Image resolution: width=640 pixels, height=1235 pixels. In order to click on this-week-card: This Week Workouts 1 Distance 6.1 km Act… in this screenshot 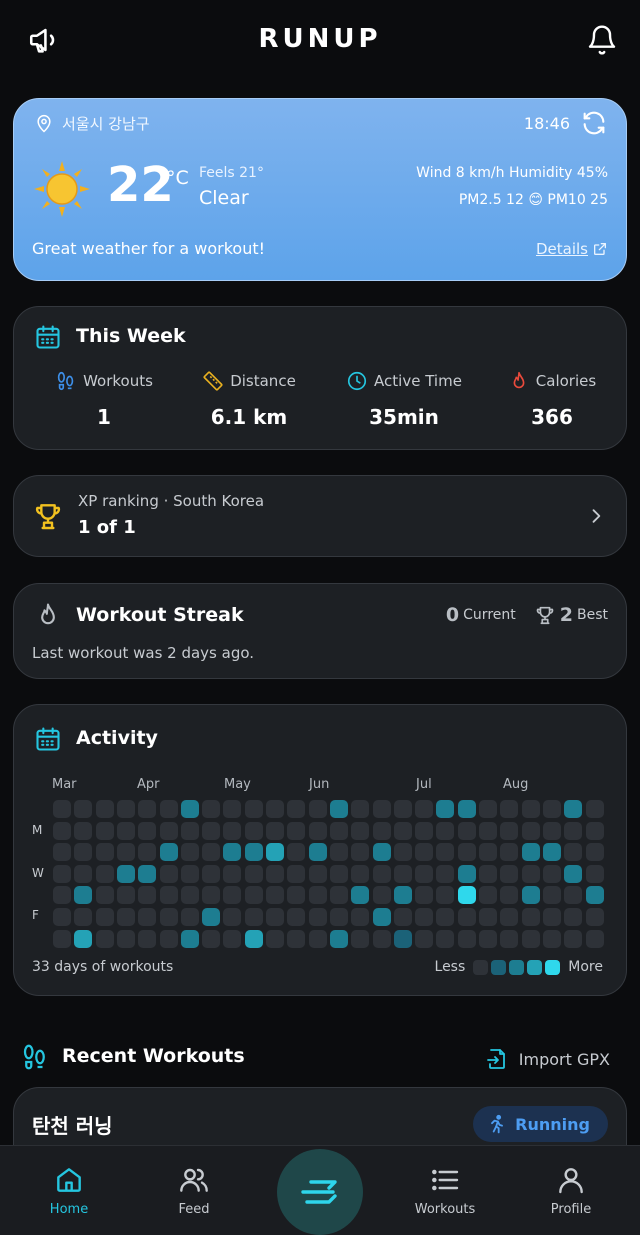, I will do `click(320, 378)`.